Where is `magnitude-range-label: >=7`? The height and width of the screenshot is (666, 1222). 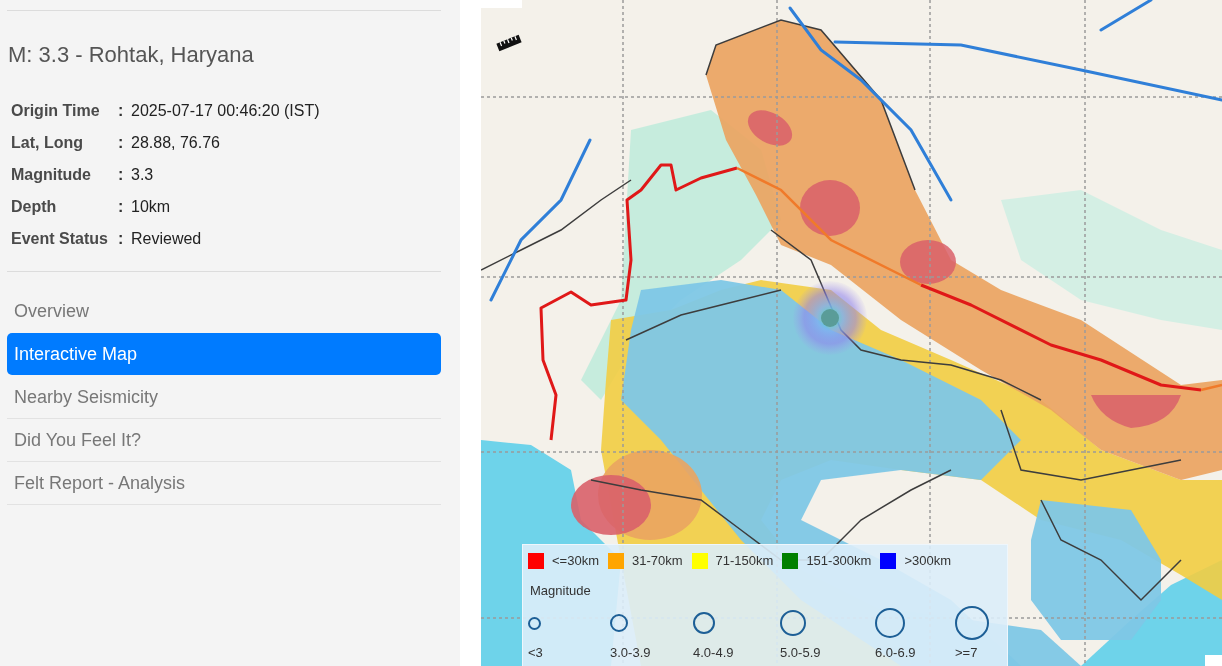
magnitude-range-label: >=7 is located at coordinates (966, 652).